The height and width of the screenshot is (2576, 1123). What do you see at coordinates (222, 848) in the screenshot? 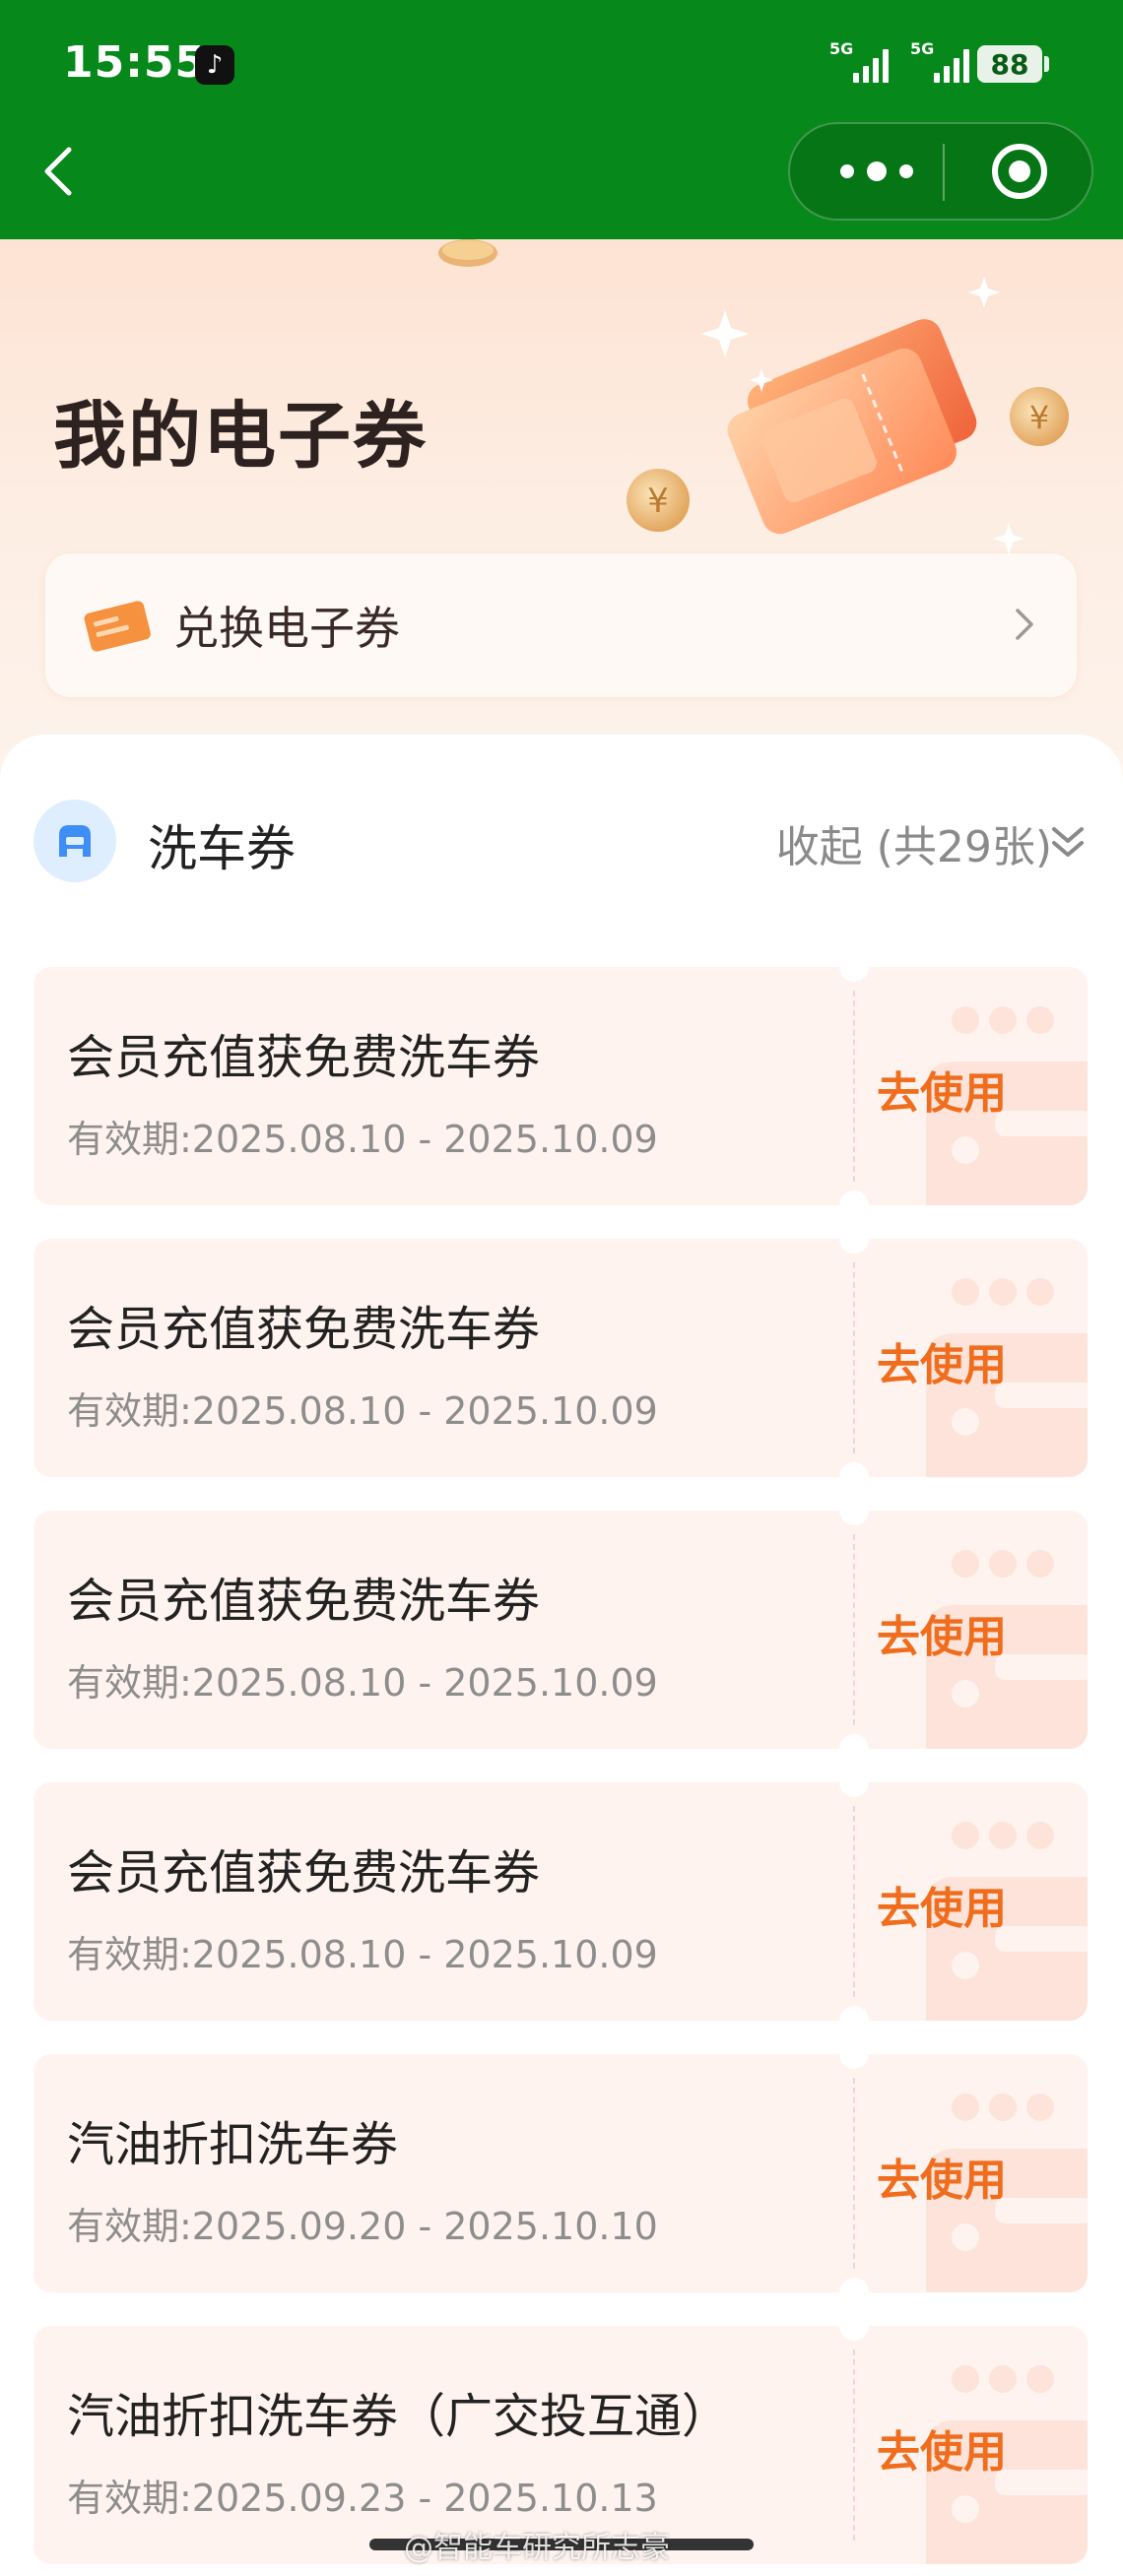
I see `category-title: 洗车券` at bounding box center [222, 848].